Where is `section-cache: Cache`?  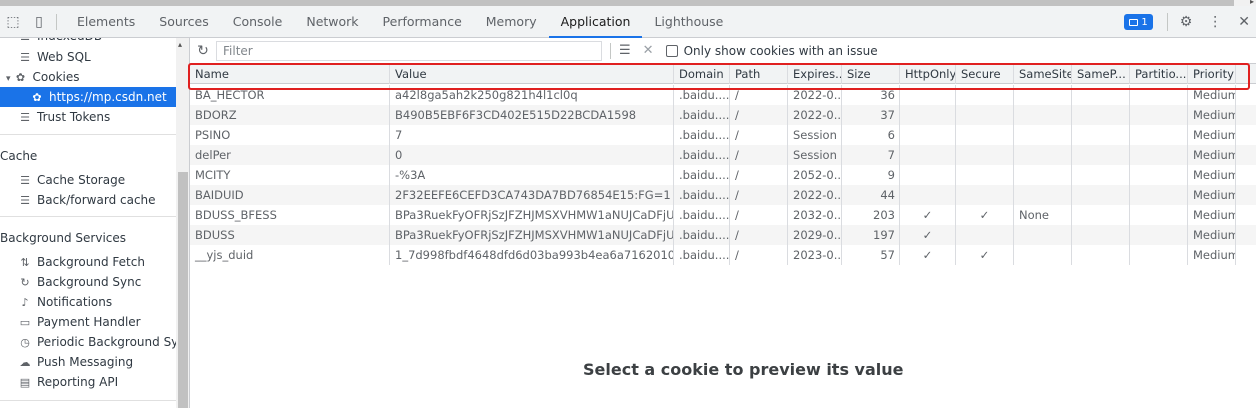
section-cache: Cache is located at coordinates (19, 156).